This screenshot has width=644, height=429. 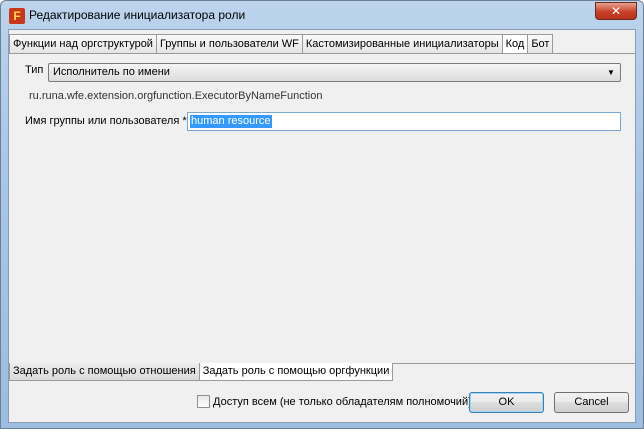 What do you see at coordinates (104, 372) in the screenshot?
I see `tab-role-by-relation: Задать роль с помощью отношения` at bounding box center [104, 372].